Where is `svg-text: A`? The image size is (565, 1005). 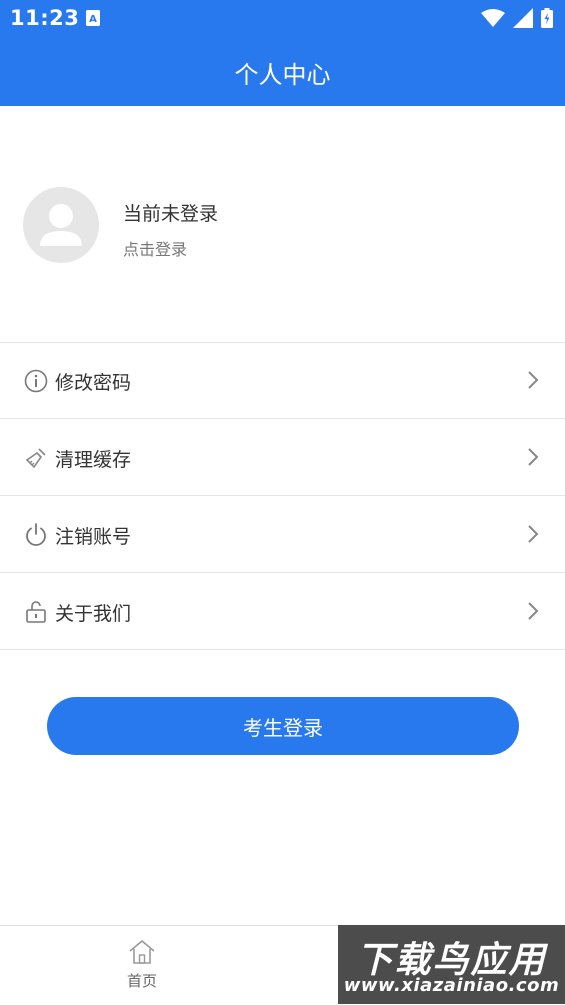
svg-text: A is located at coordinates (93, 19).